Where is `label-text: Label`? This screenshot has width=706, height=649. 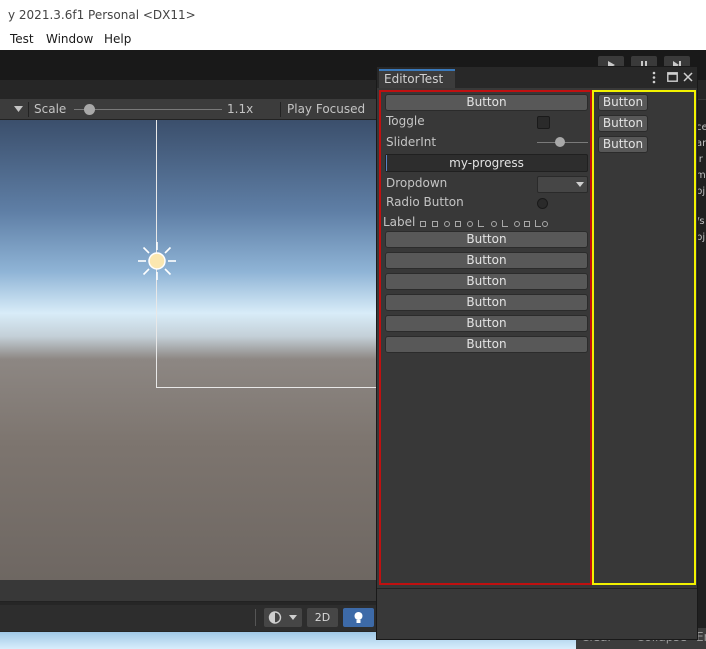
label-text: Label is located at coordinates (399, 222).